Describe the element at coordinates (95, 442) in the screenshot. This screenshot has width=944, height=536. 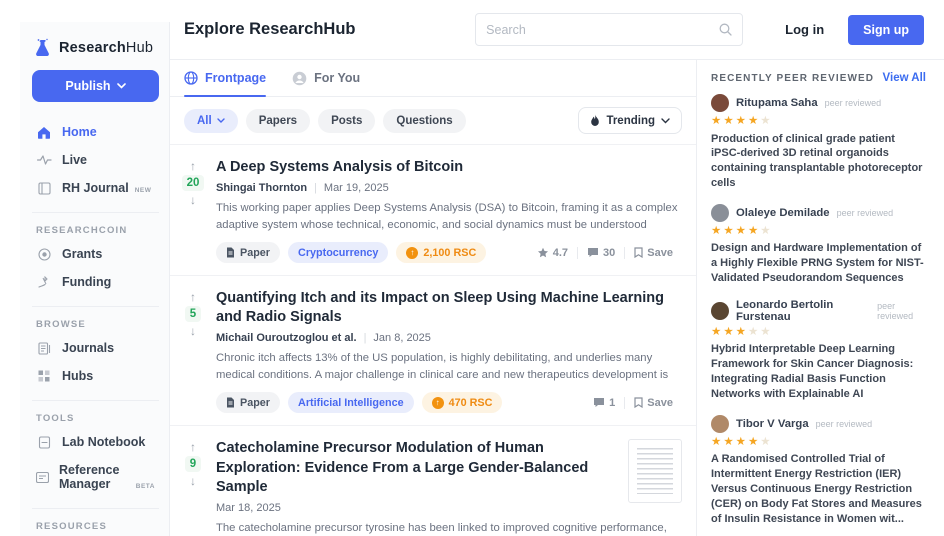
I see `sidebar-item-lab-notebook: Lab Notebook` at that location.